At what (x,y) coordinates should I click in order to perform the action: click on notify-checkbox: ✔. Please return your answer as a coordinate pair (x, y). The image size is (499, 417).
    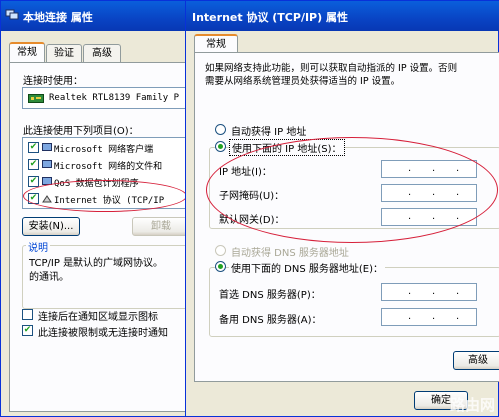
    Looking at the image, I should click on (27, 330).